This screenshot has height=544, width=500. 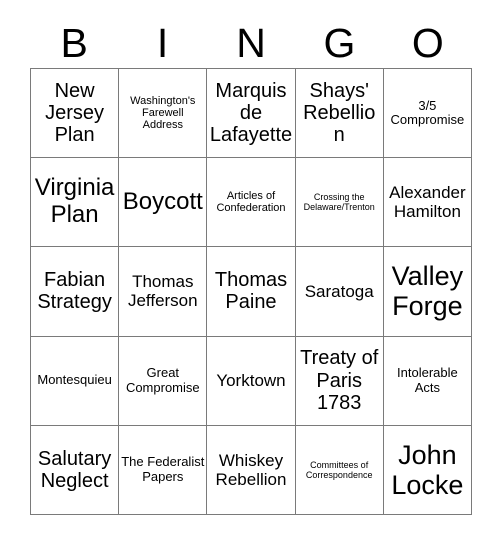 I want to click on bingo-cell-label: Montesquieu, so click(x=74, y=380).